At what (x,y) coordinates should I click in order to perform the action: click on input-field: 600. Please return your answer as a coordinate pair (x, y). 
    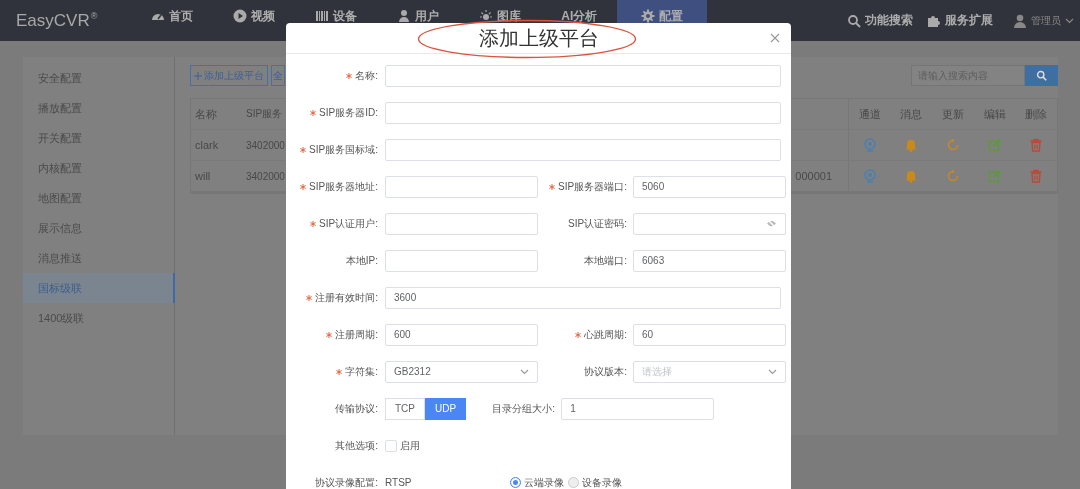
    Looking at the image, I should click on (461, 334).